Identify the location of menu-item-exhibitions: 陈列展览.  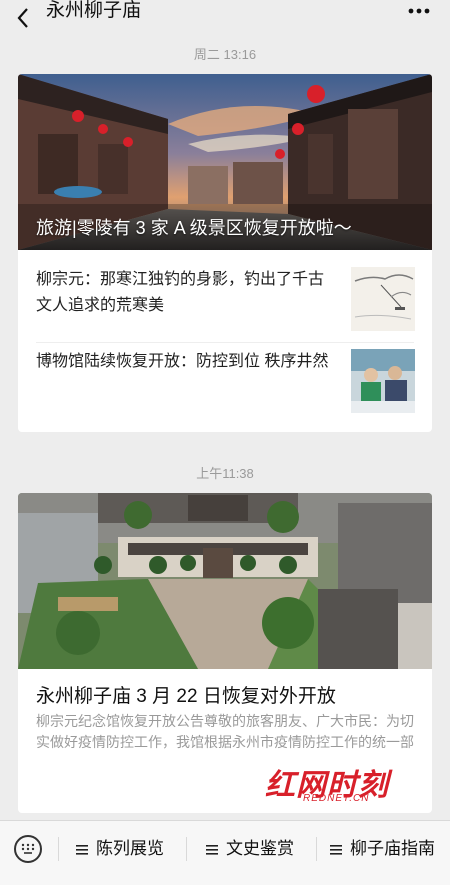
(120, 849).